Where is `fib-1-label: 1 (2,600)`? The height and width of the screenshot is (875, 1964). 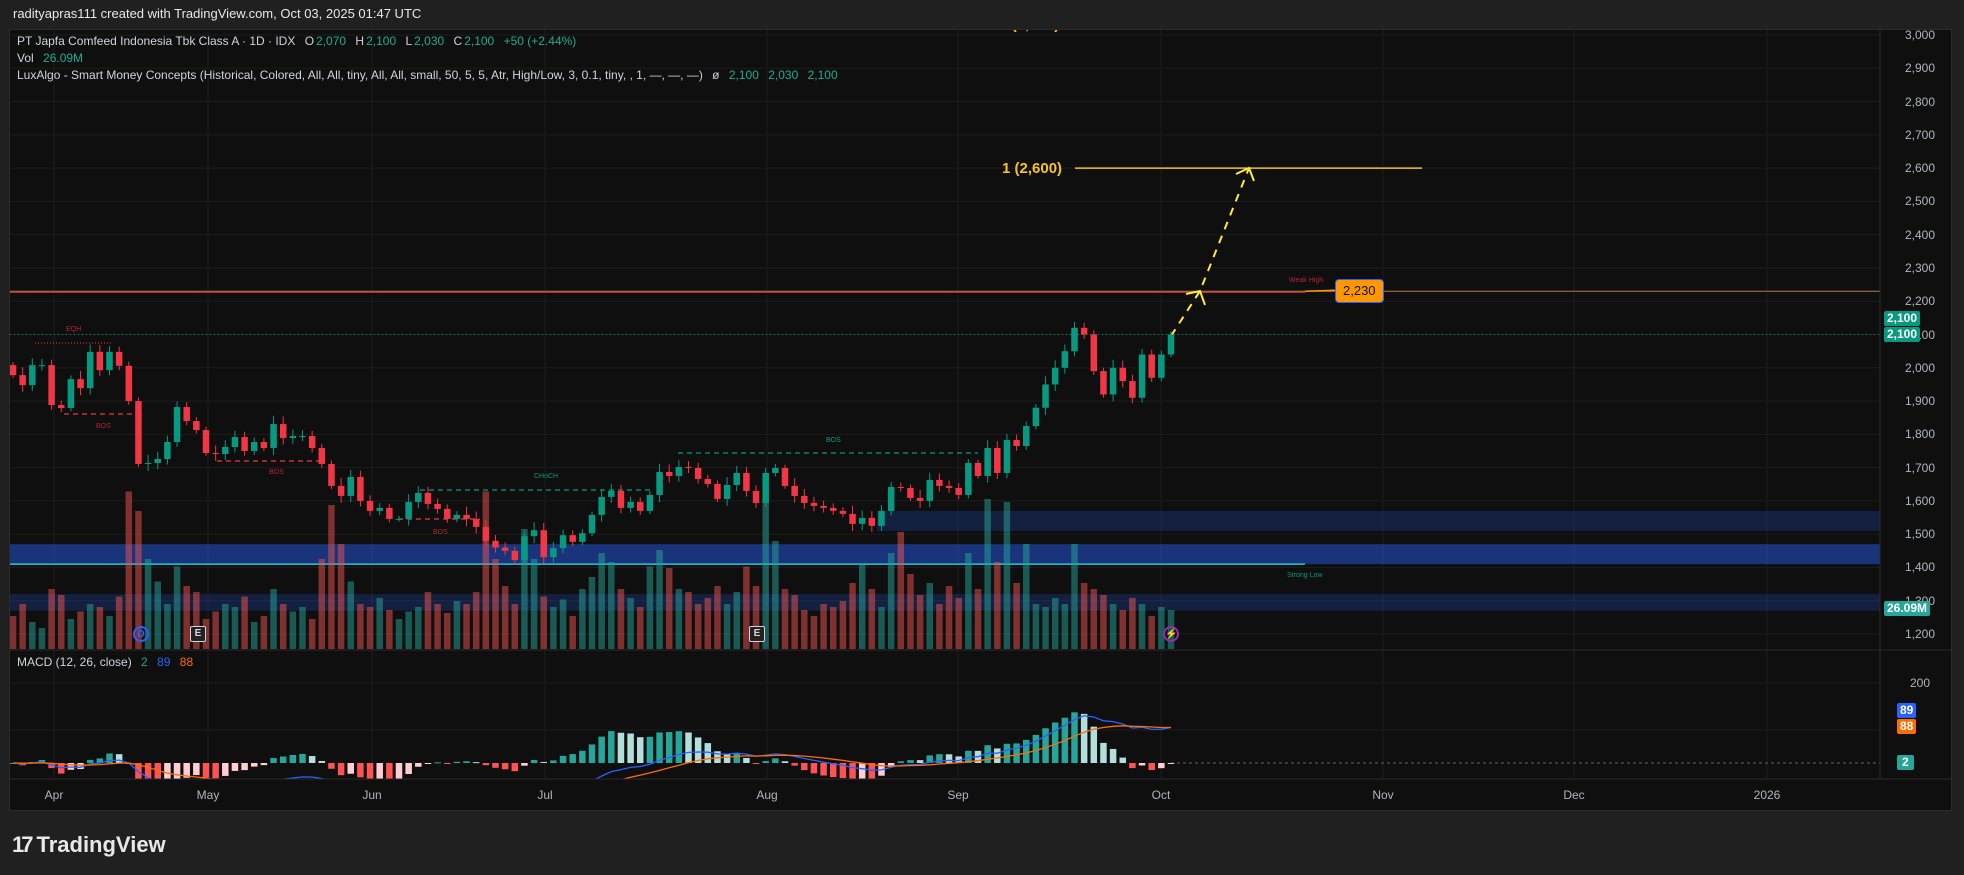 fib-1-label: 1 (2,600) is located at coordinates (1032, 168).